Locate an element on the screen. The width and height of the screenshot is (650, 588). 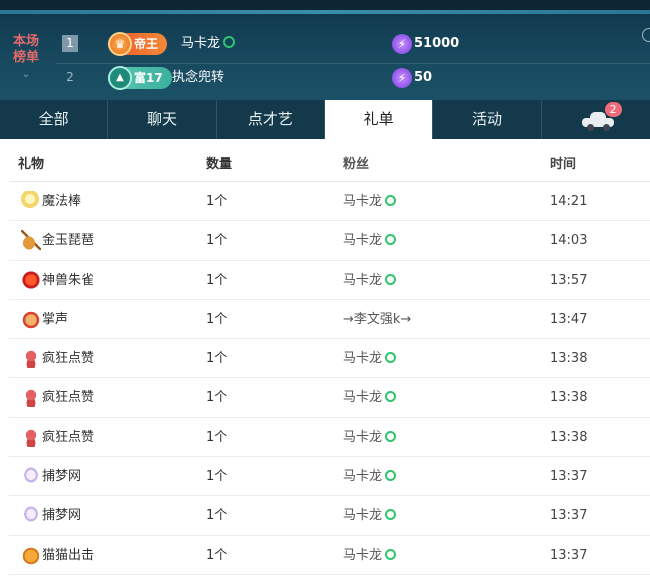
gift-time: 13:47 is located at coordinates (569, 319).